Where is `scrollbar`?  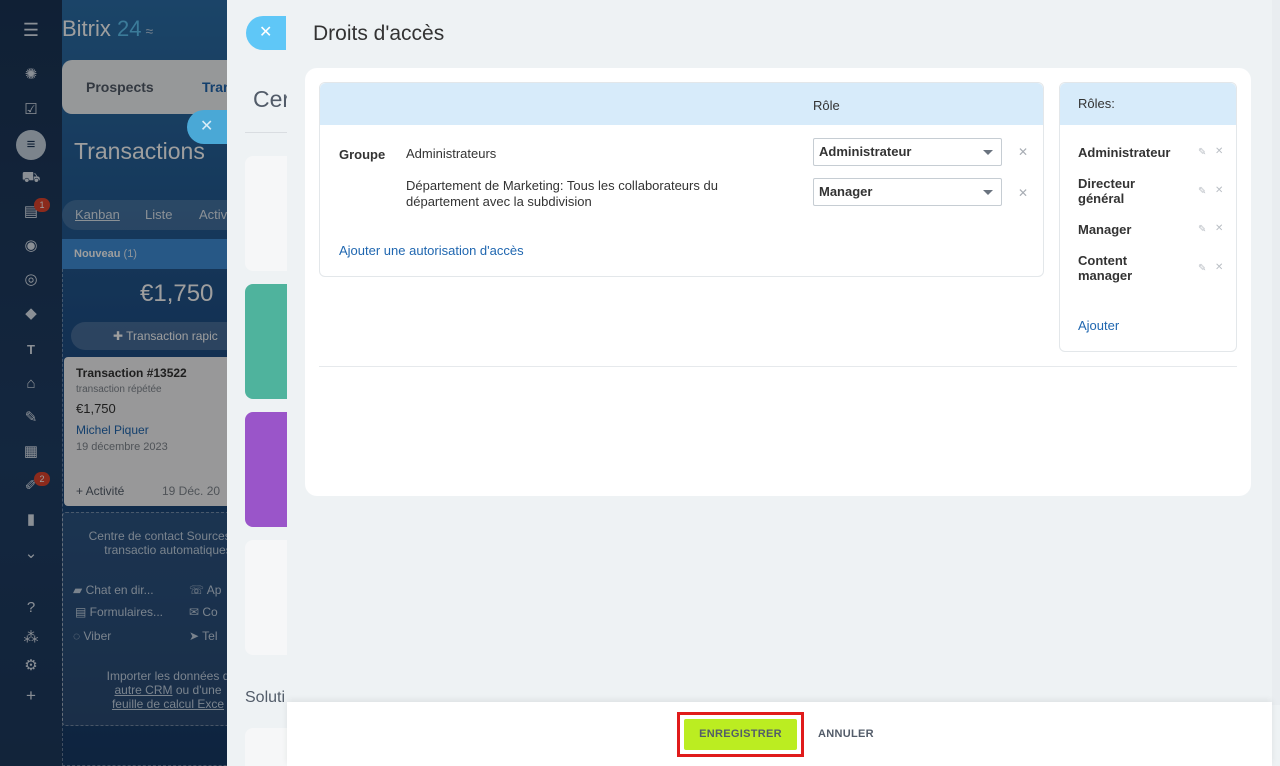 scrollbar is located at coordinates (1276, 352).